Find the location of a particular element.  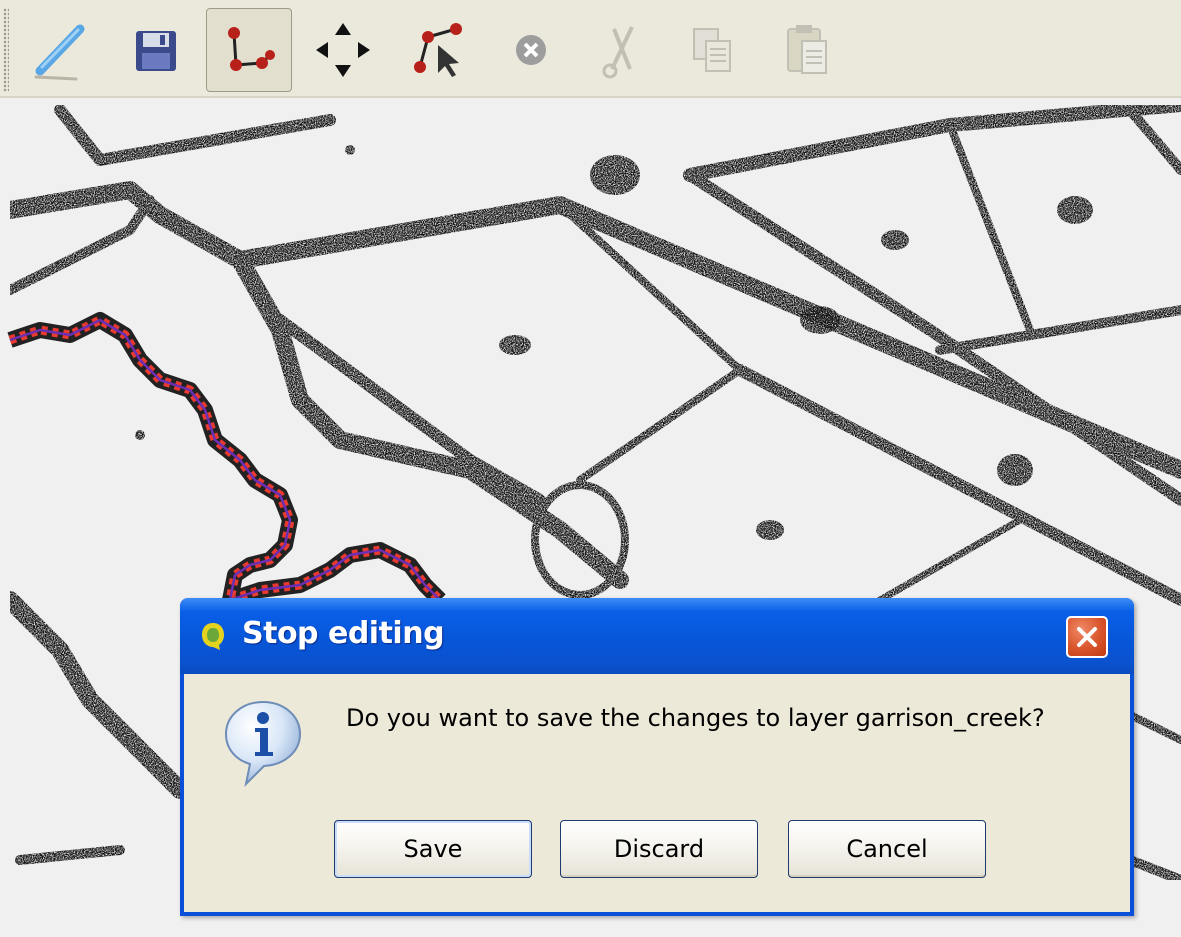

dialog-title: Stop editing is located at coordinates (343, 633).